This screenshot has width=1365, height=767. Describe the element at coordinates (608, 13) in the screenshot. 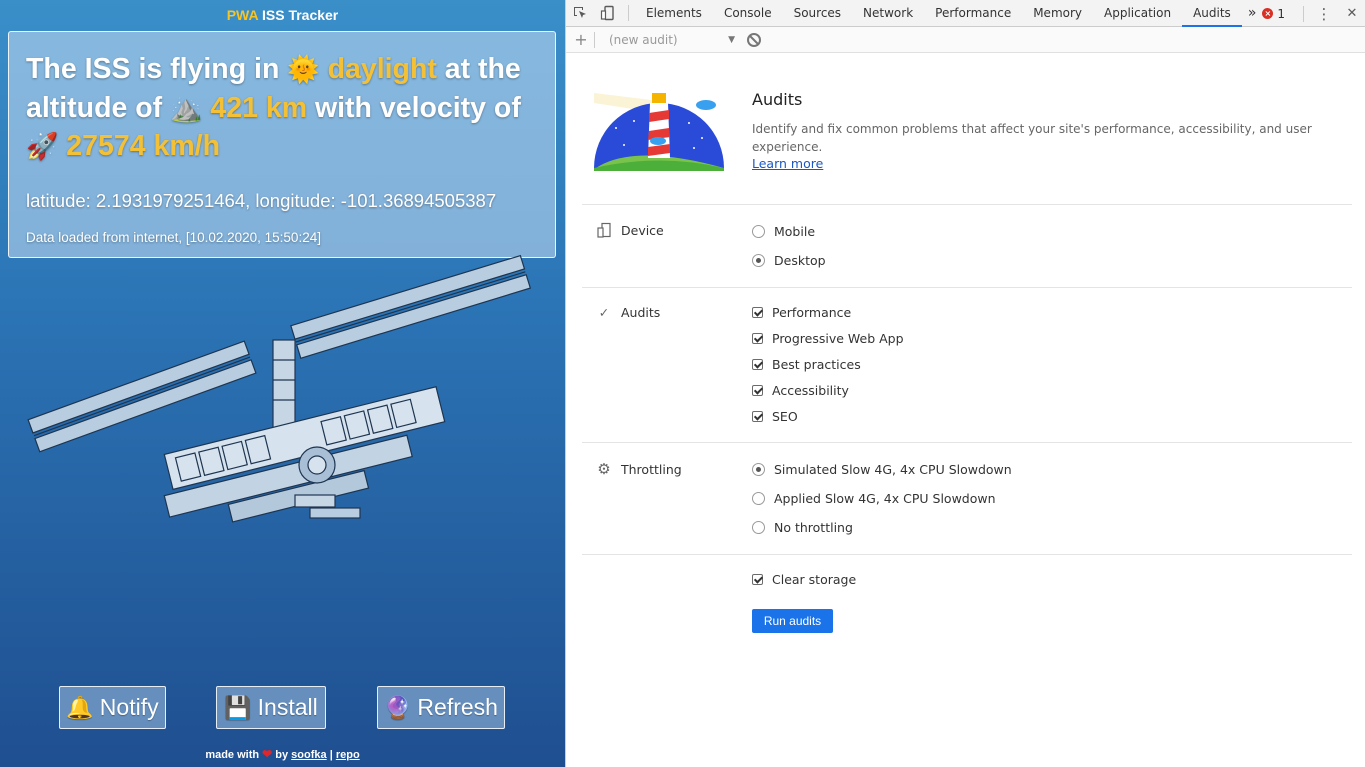

I see `device-toolbar-icon` at that location.